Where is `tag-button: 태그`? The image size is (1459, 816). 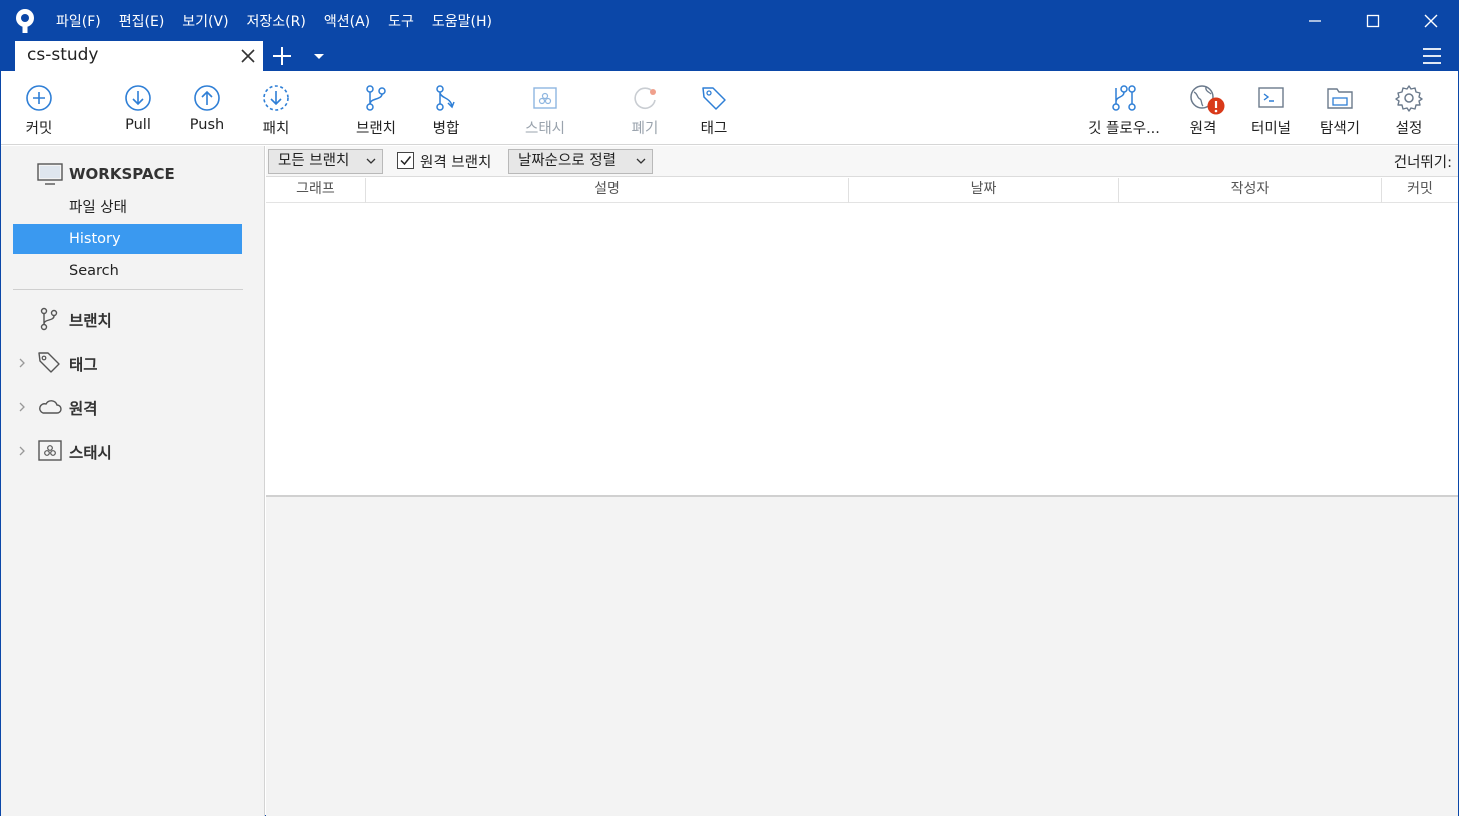
tag-button: 태그 is located at coordinates (714, 108).